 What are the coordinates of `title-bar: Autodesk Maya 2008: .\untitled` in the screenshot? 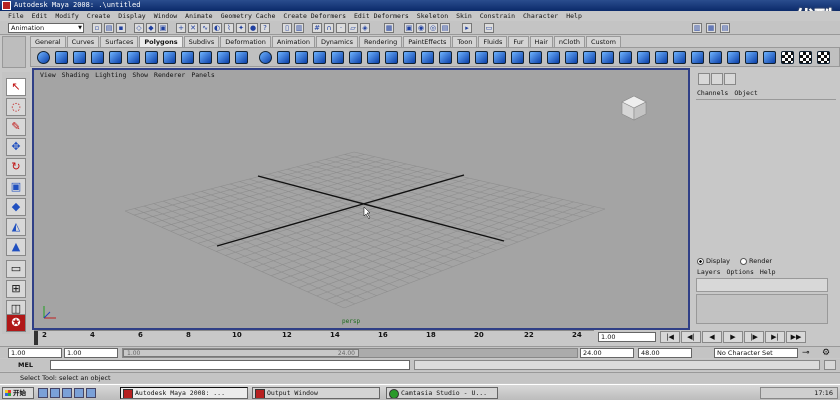 It's located at (420, 5).